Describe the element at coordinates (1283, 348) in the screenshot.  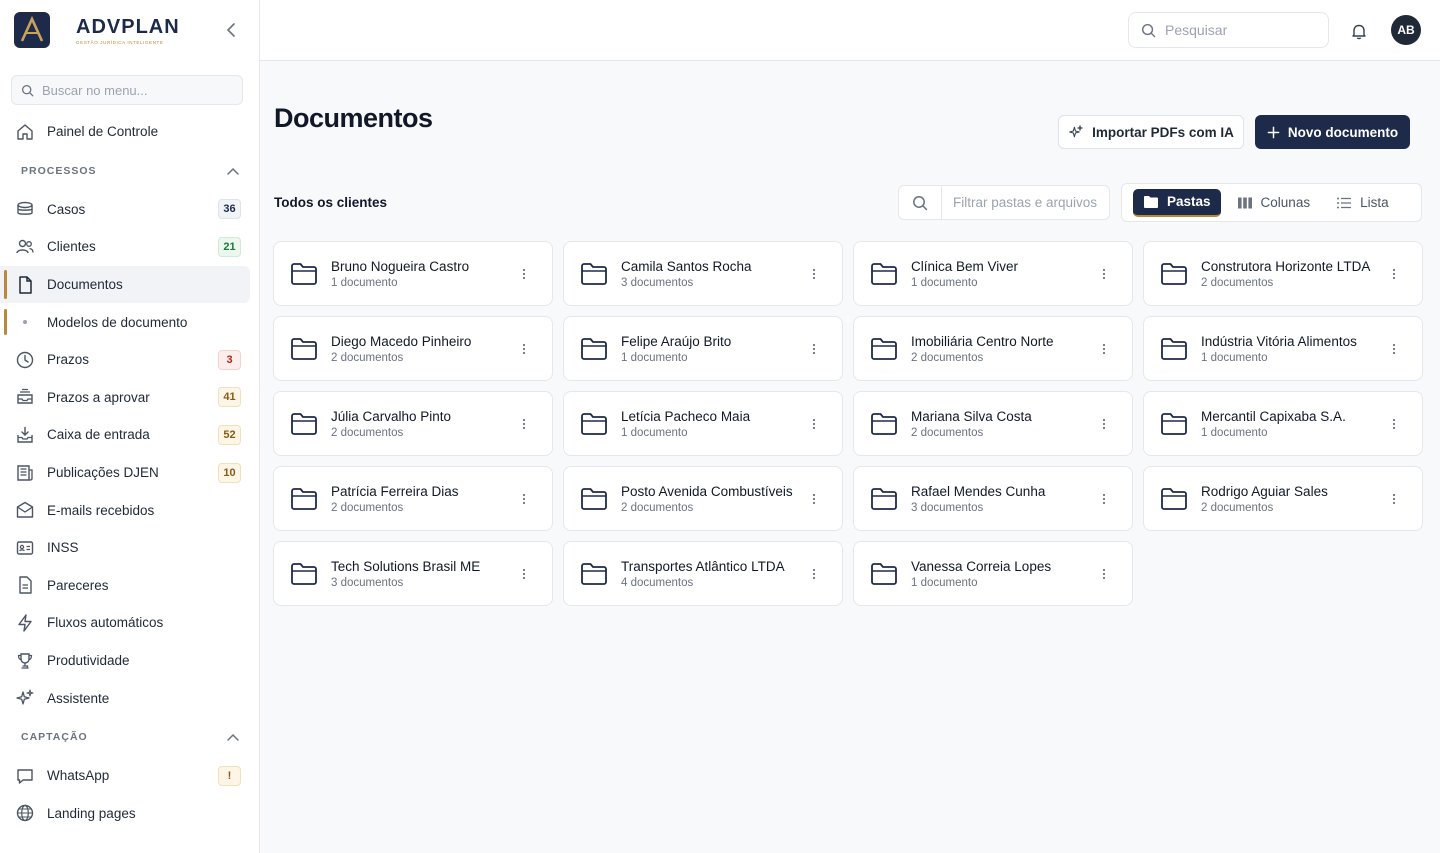
I see `folder-card: Indústria Vitória Alimentos 1 documento` at that location.